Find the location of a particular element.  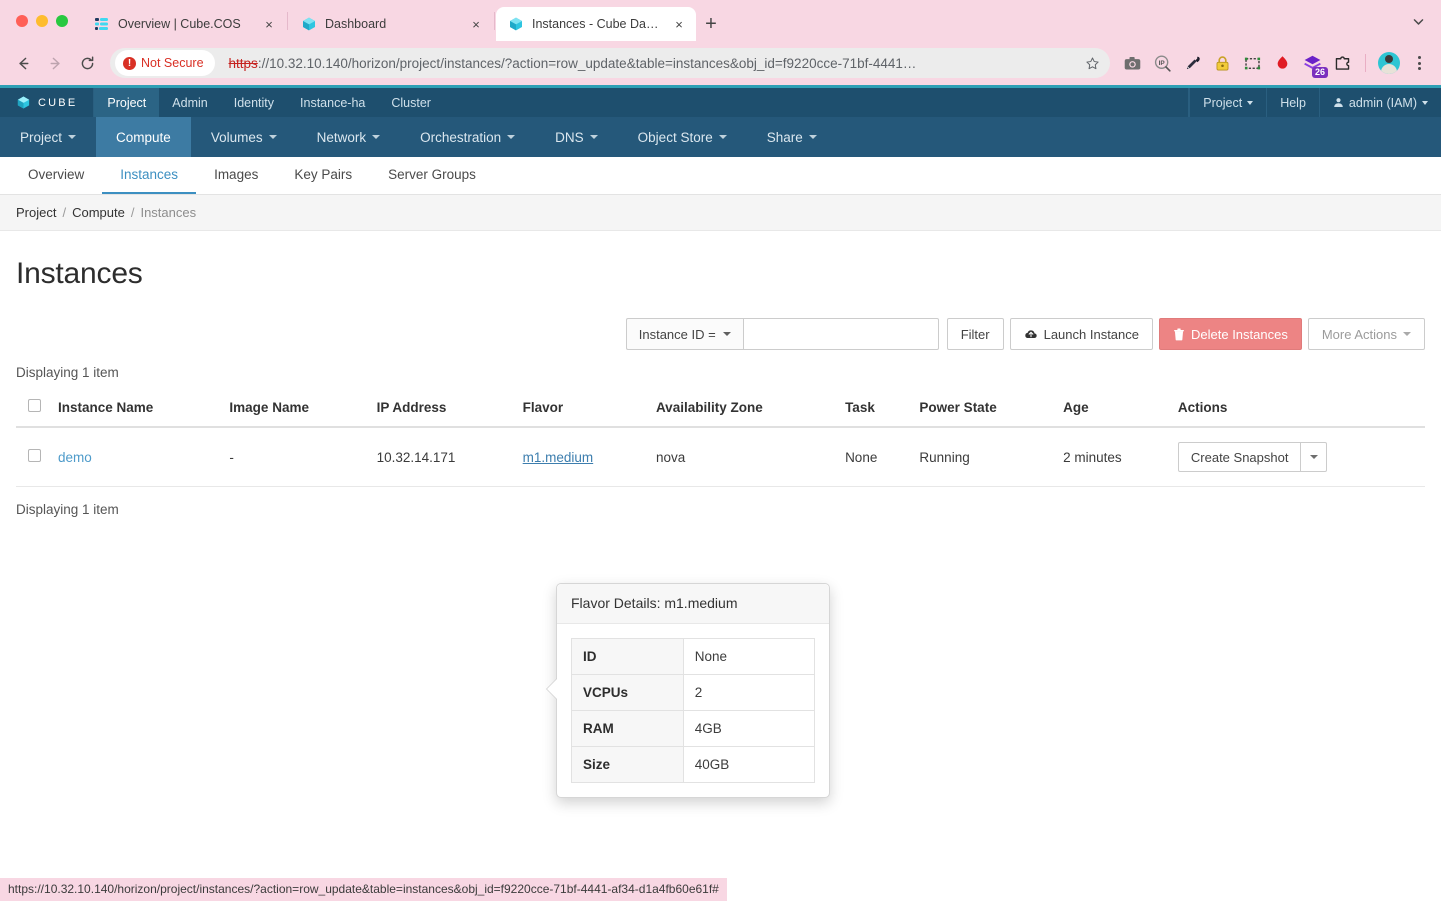

browser-tab-3: Instances - Cube Dashboard × is located at coordinates (596, 24).